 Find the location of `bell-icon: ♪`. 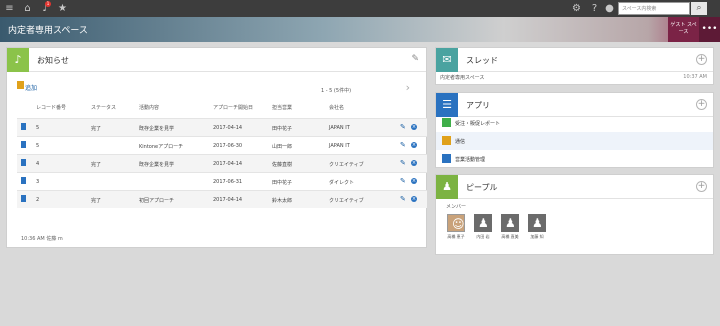

bell-icon: ♪ is located at coordinates (18, 60).